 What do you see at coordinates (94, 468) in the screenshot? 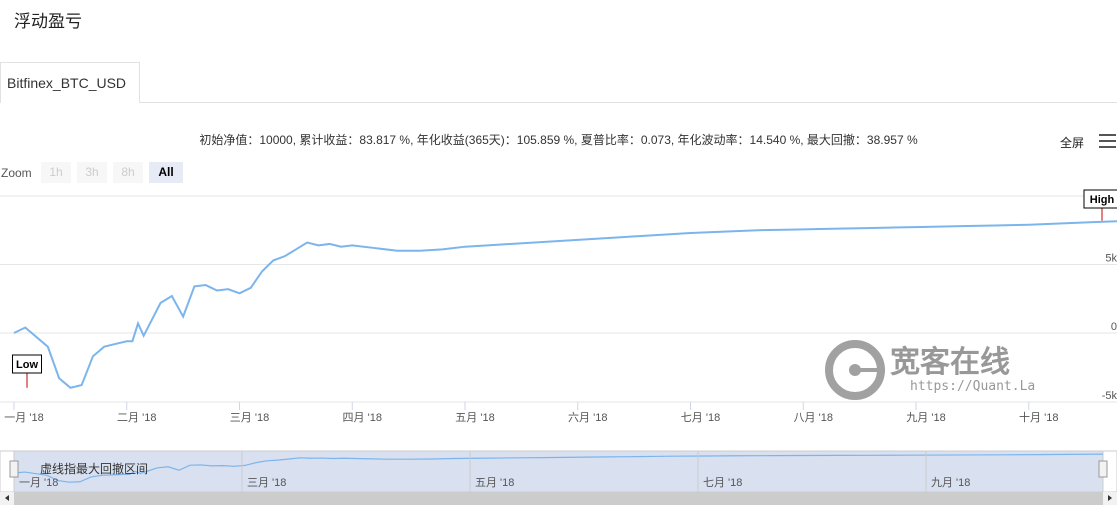
I see `navigator-note: 虚线指最大回撤区间` at bounding box center [94, 468].